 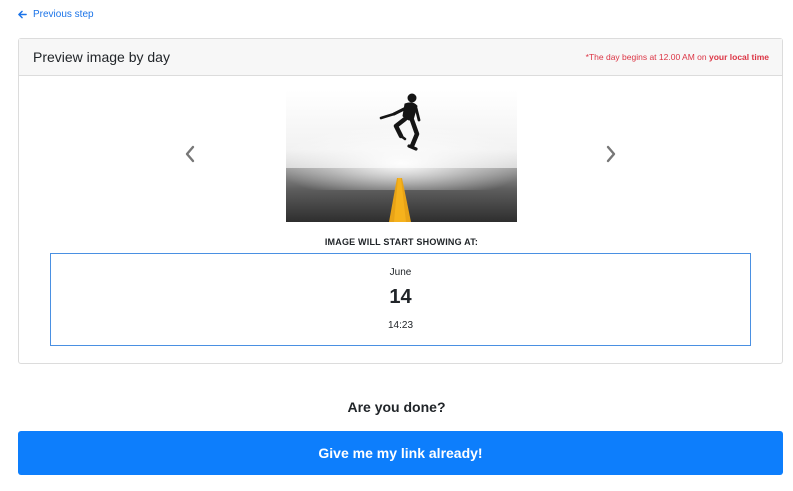 I want to click on chevron-left-icon, so click(x=190, y=156).